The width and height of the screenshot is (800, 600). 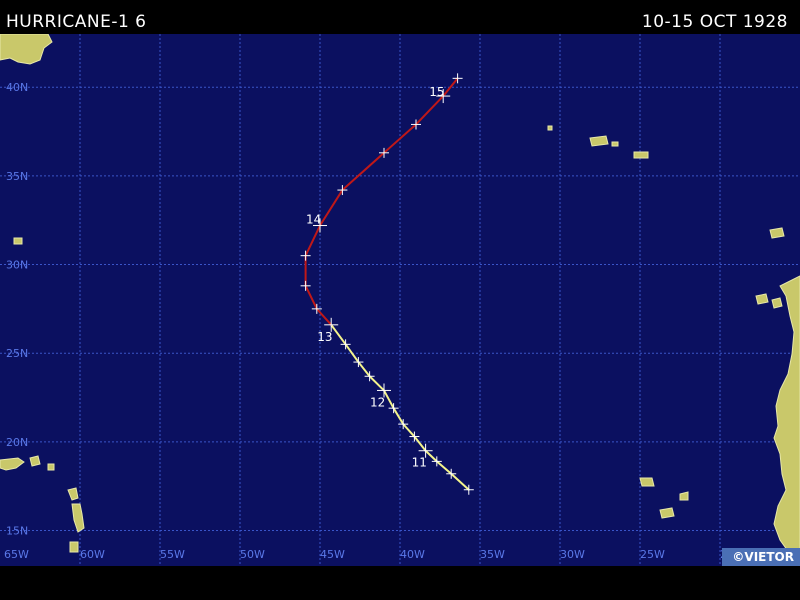 I want to click on day-label: 14, so click(x=313, y=220).